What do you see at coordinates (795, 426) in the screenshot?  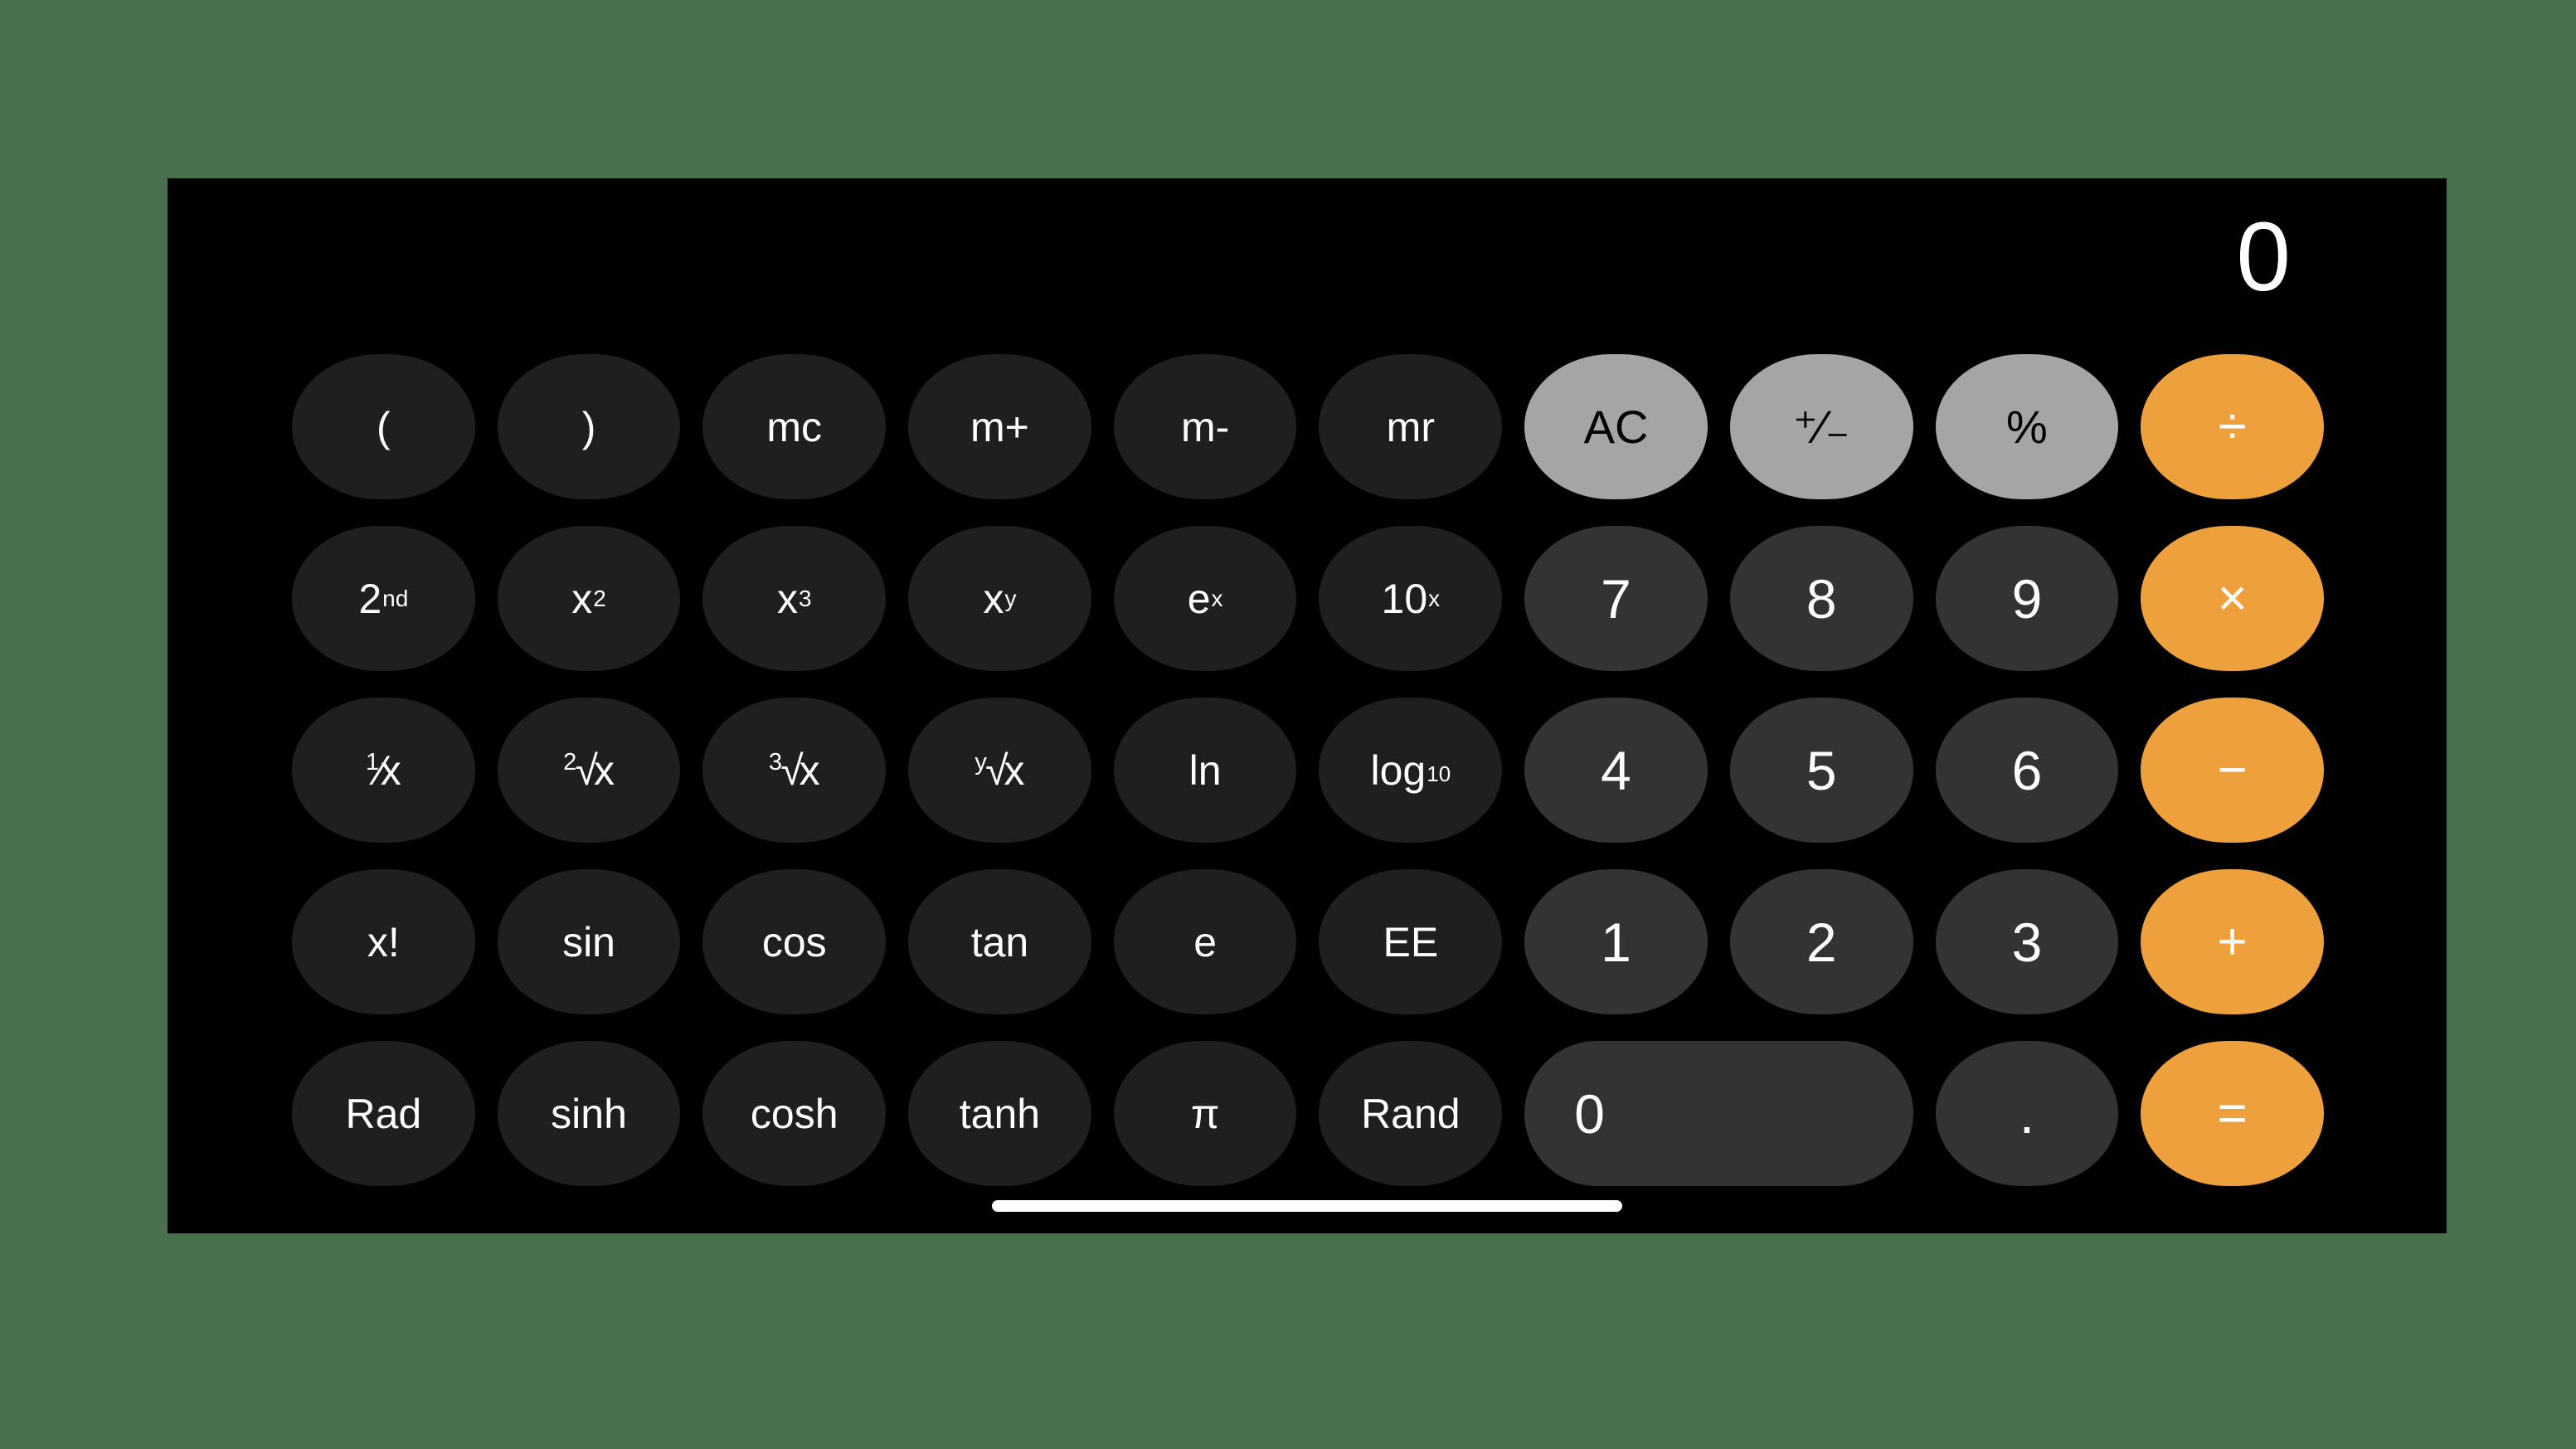 I see `memory-clear-key: mc` at bounding box center [795, 426].